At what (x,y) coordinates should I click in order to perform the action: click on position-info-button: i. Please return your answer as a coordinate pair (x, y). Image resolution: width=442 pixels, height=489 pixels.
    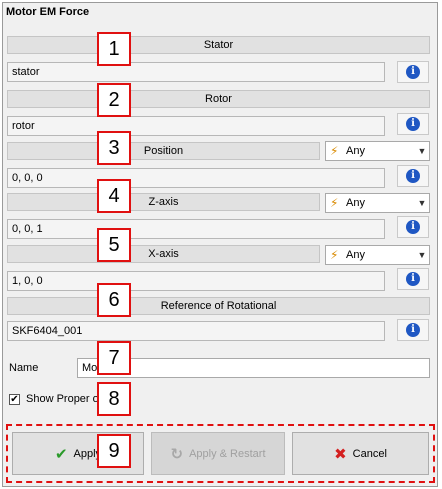
    Looking at the image, I should click on (413, 176).